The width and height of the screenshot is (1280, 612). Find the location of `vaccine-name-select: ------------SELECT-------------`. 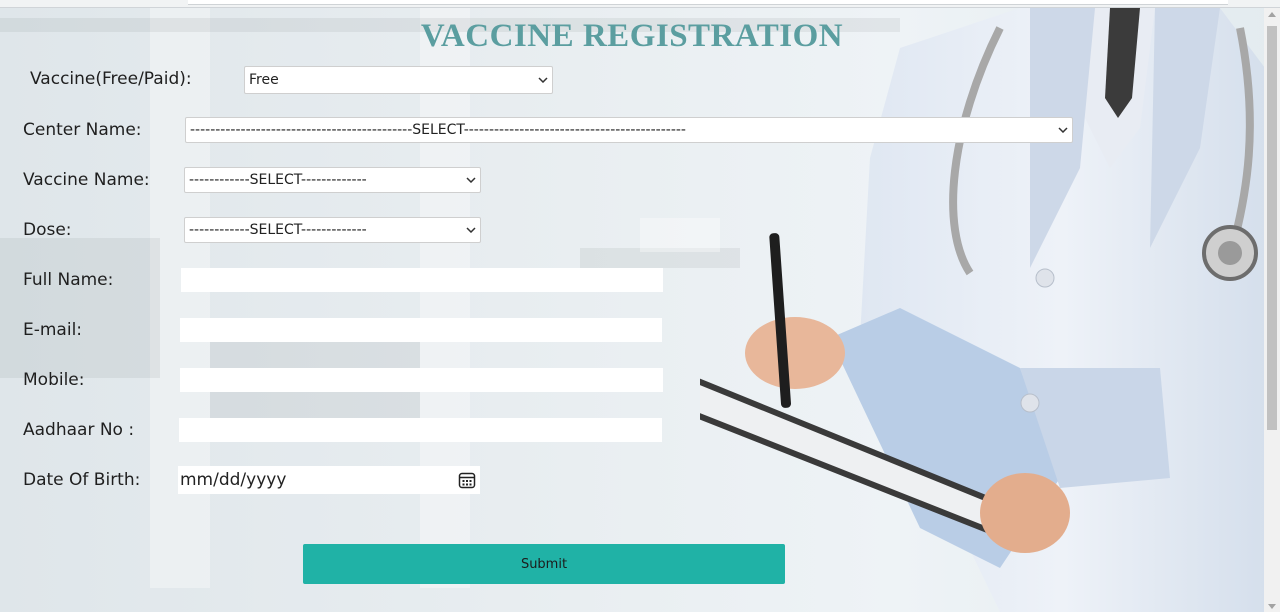

vaccine-name-select: ------------SELECT------------- is located at coordinates (332, 180).